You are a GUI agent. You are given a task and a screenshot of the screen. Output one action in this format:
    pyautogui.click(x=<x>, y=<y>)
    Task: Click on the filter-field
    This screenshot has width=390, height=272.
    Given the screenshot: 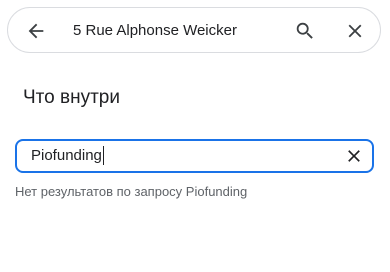 What is the action you would take?
    pyautogui.click(x=194, y=156)
    